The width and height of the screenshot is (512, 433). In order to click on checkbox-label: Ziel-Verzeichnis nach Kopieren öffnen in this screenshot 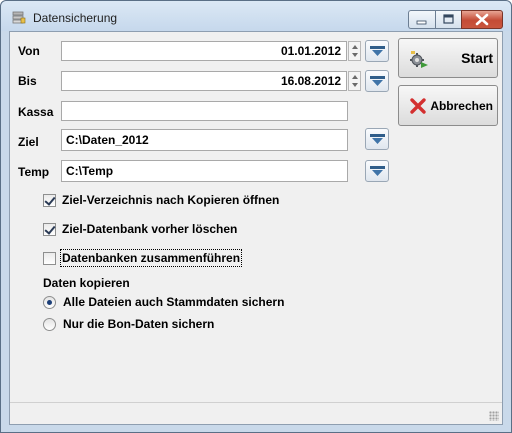, I will do `click(171, 200)`.